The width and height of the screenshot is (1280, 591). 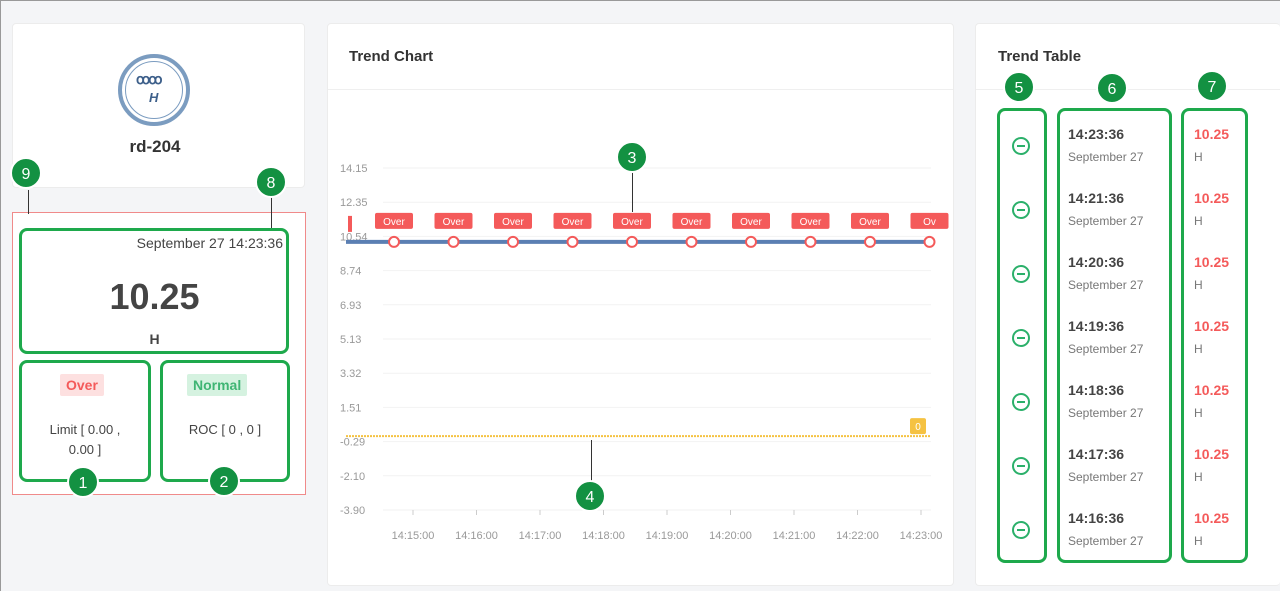 What do you see at coordinates (1040, 56) in the screenshot?
I see `table-title: Trend Table` at bounding box center [1040, 56].